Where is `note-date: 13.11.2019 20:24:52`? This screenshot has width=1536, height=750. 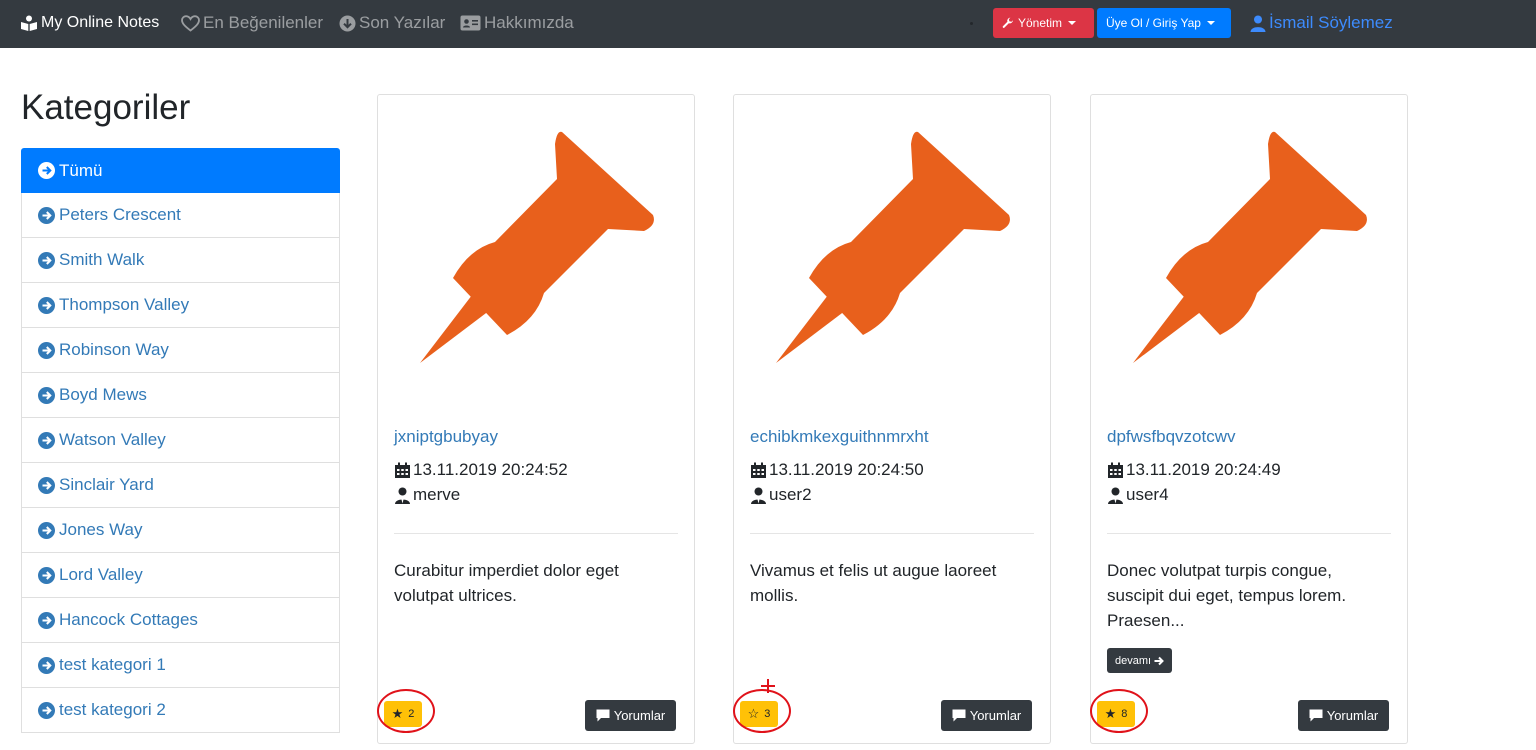 note-date: 13.11.2019 20:24:52 is located at coordinates (481, 470).